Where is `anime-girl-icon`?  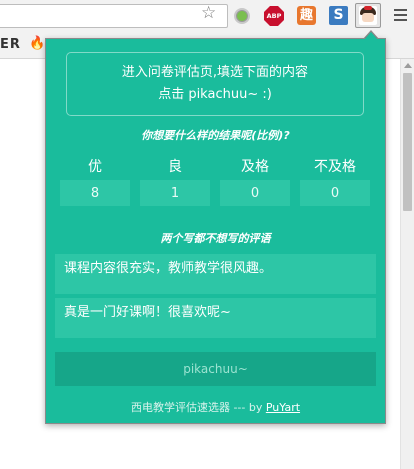 anime-girl-icon is located at coordinates (368, 15).